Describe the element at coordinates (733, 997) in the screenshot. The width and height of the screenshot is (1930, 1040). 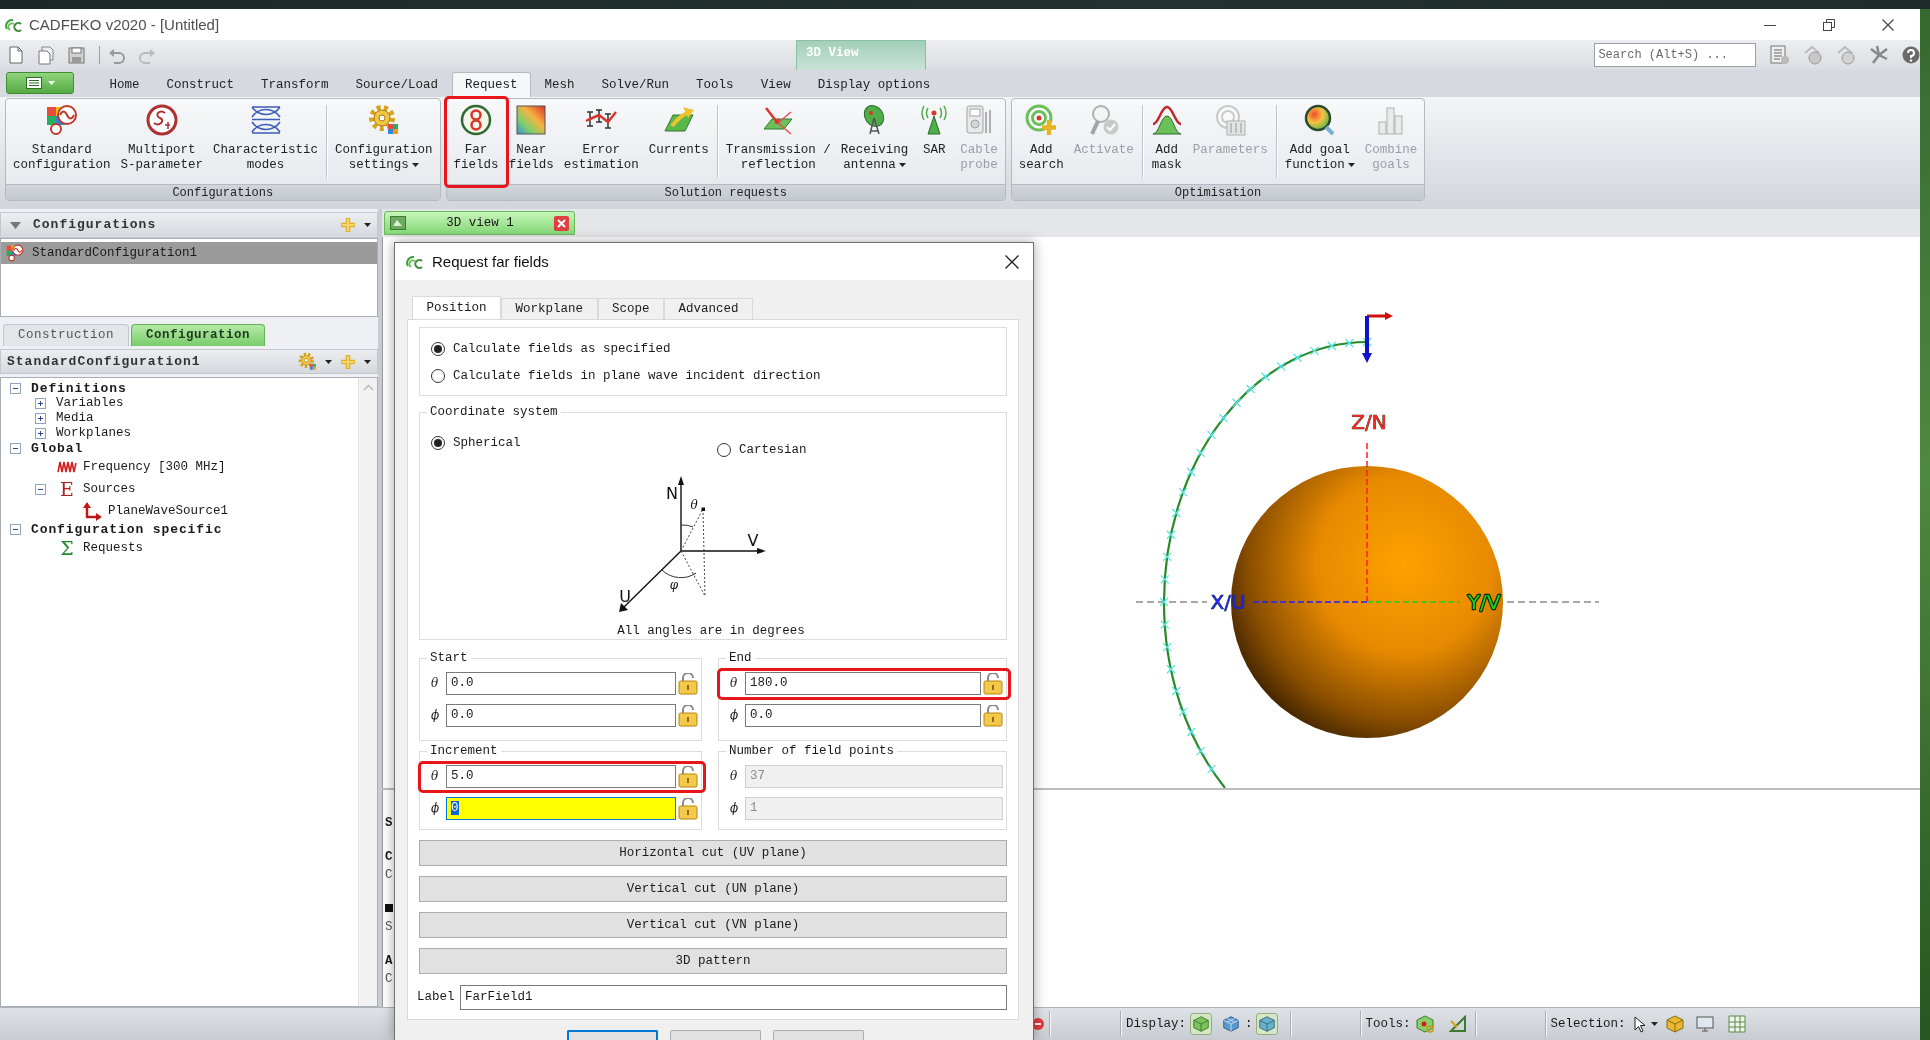
I see `input-field: FarField1` at that location.